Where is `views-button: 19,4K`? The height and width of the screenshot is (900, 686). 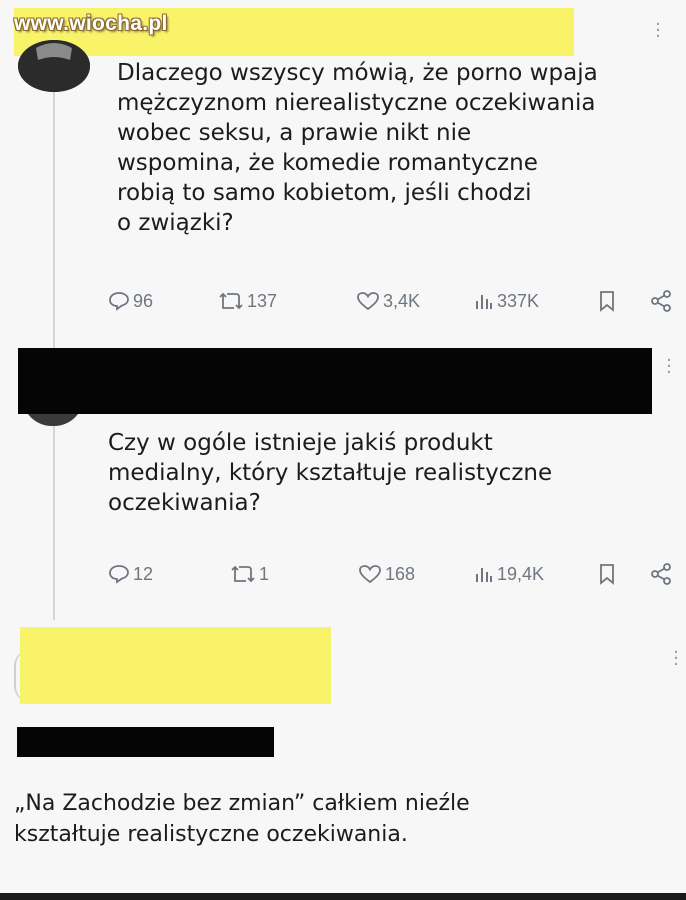 views-button: 19,4K is located at coordinates (509, 574).